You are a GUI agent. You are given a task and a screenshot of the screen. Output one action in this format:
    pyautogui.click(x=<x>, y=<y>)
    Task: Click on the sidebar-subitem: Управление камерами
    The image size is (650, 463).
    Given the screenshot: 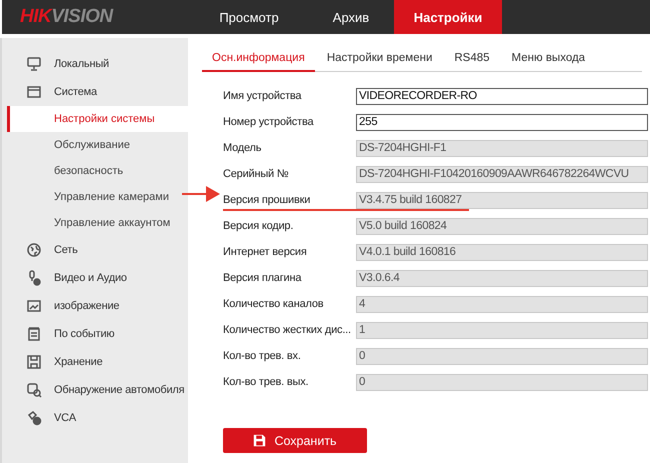 What is the action you would take?
    pyautogui.click(x=97, y=197)
    